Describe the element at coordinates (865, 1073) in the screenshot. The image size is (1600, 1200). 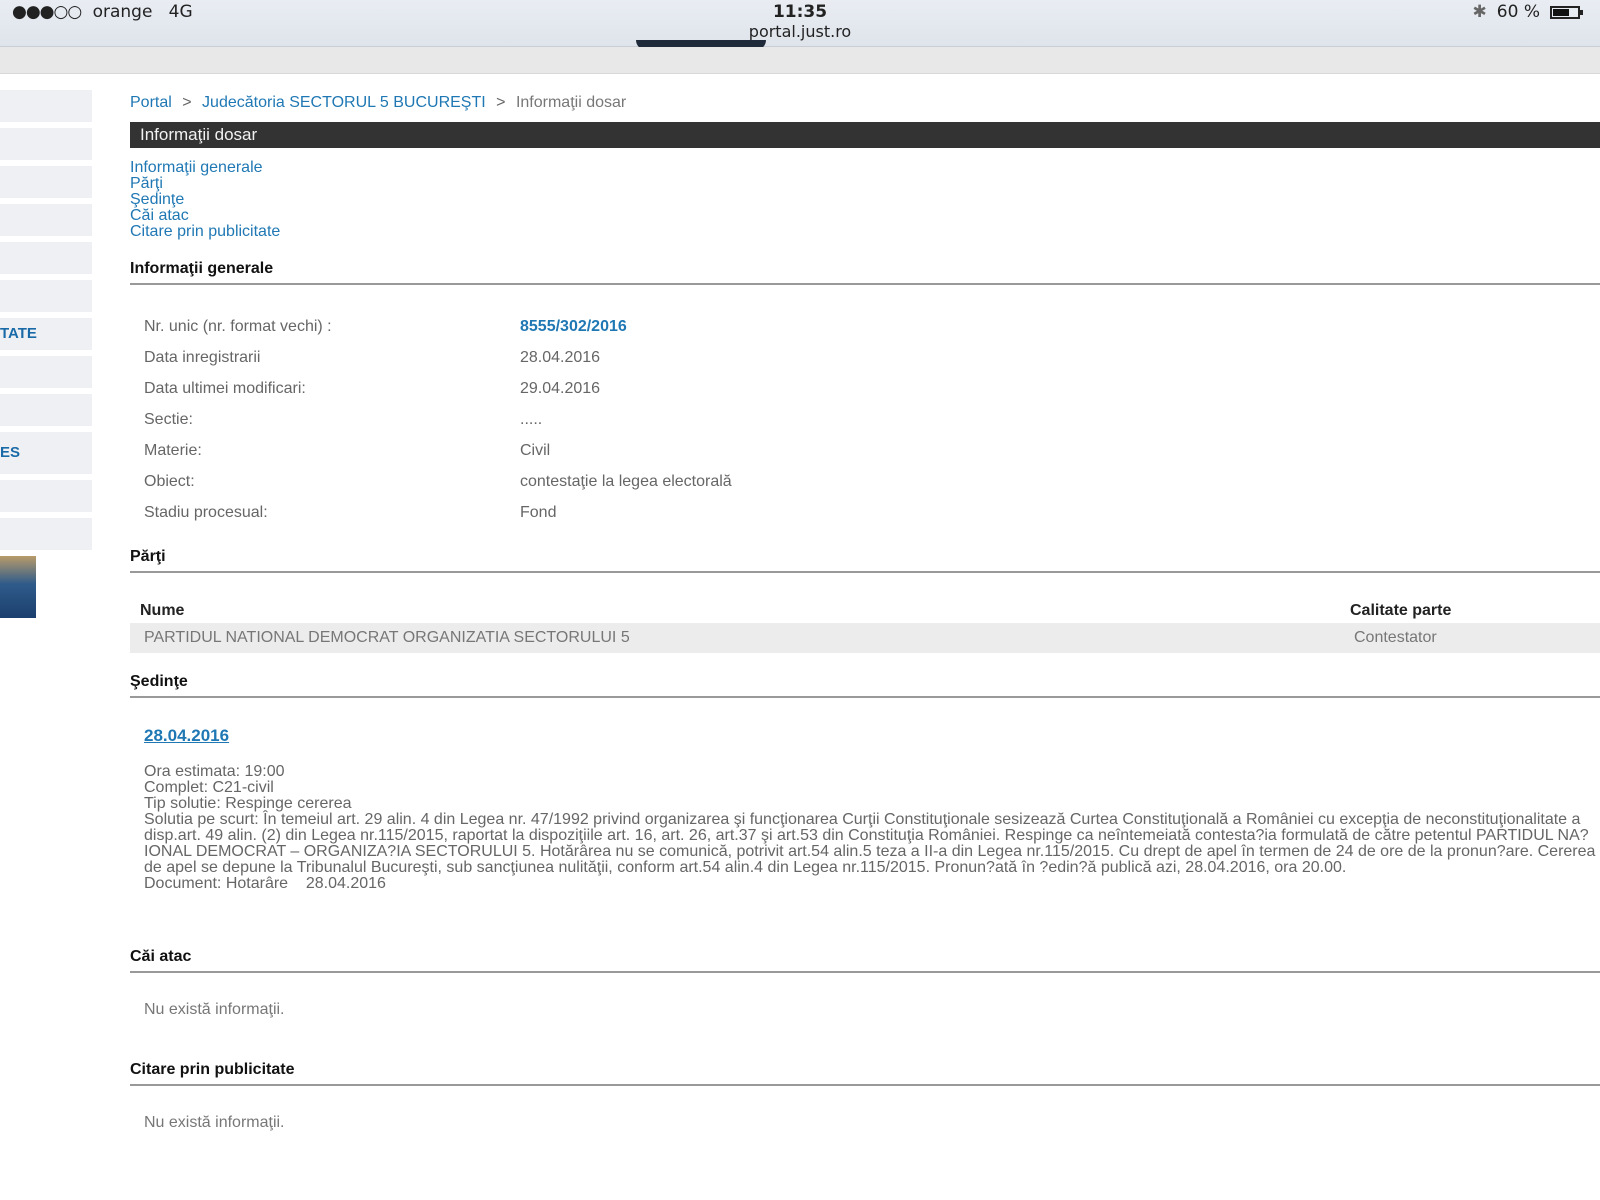
I see `section-heading-citare: Citare prin publicitate` at that location.